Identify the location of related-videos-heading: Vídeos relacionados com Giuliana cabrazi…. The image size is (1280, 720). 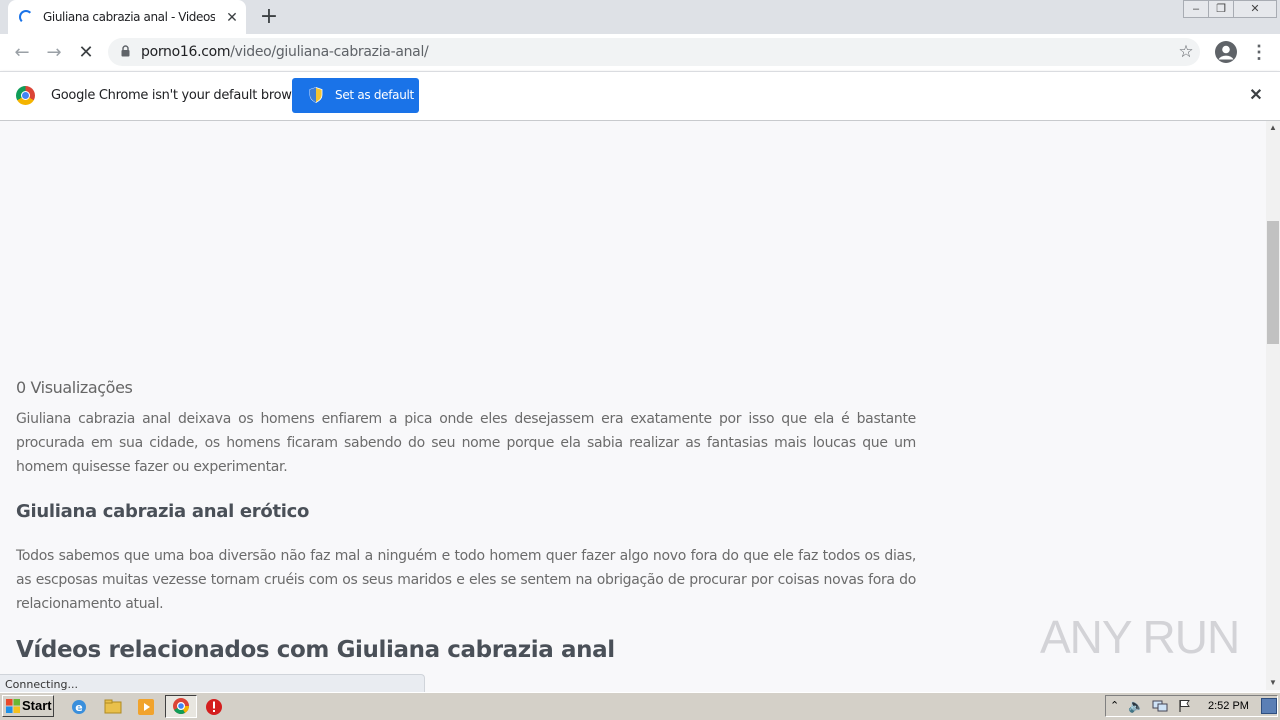
(315, 650).